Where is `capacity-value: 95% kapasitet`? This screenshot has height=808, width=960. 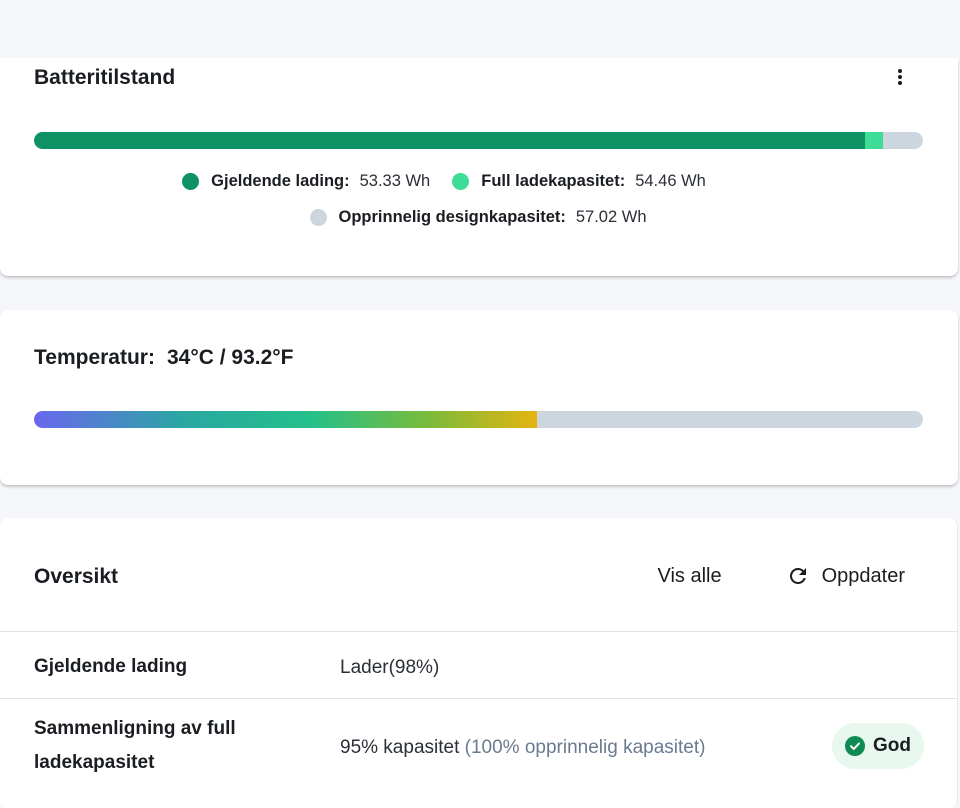
capacity-value: 95% kapasitet is located at coordinates (400, 747).